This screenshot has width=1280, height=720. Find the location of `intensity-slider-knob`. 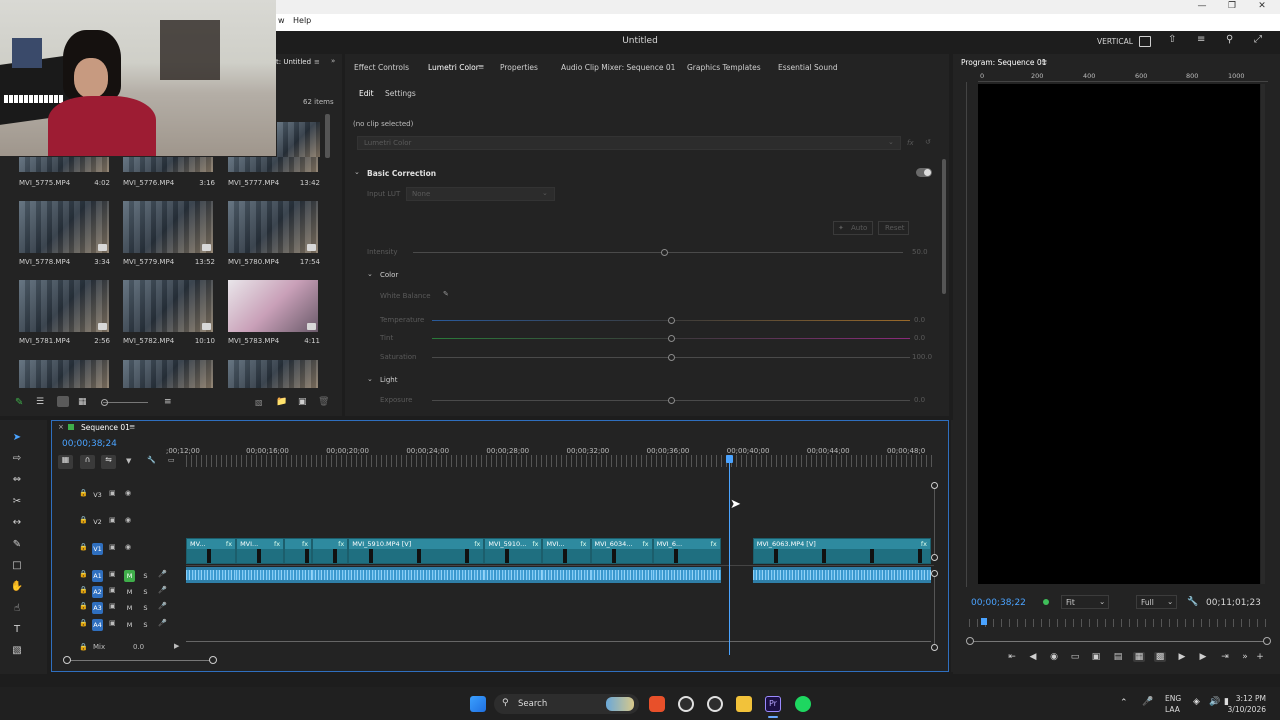

intensity-slider-knob is located at coordinates (664, 252).